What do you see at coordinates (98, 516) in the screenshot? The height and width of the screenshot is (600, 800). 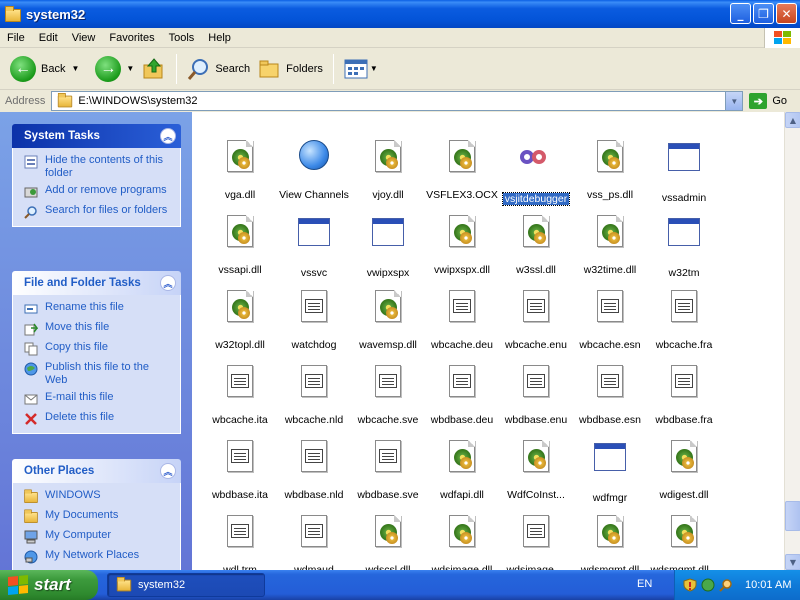 I see `place-my-documents: My Documents` at bounding box center [98, 516].